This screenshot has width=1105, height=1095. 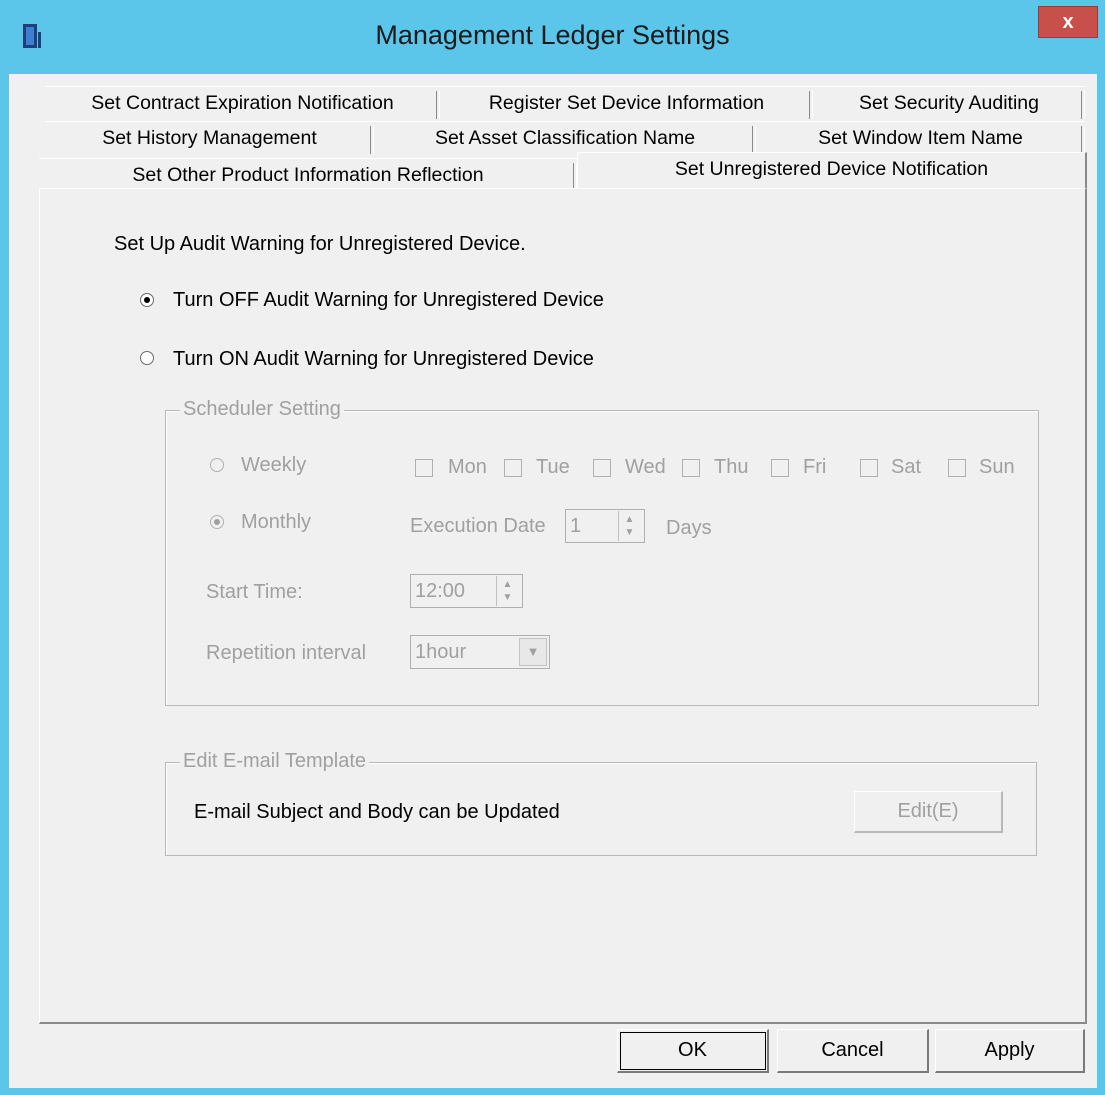 I want to click on window-title: Management Ledger Settings, so click(x=552, y=35).